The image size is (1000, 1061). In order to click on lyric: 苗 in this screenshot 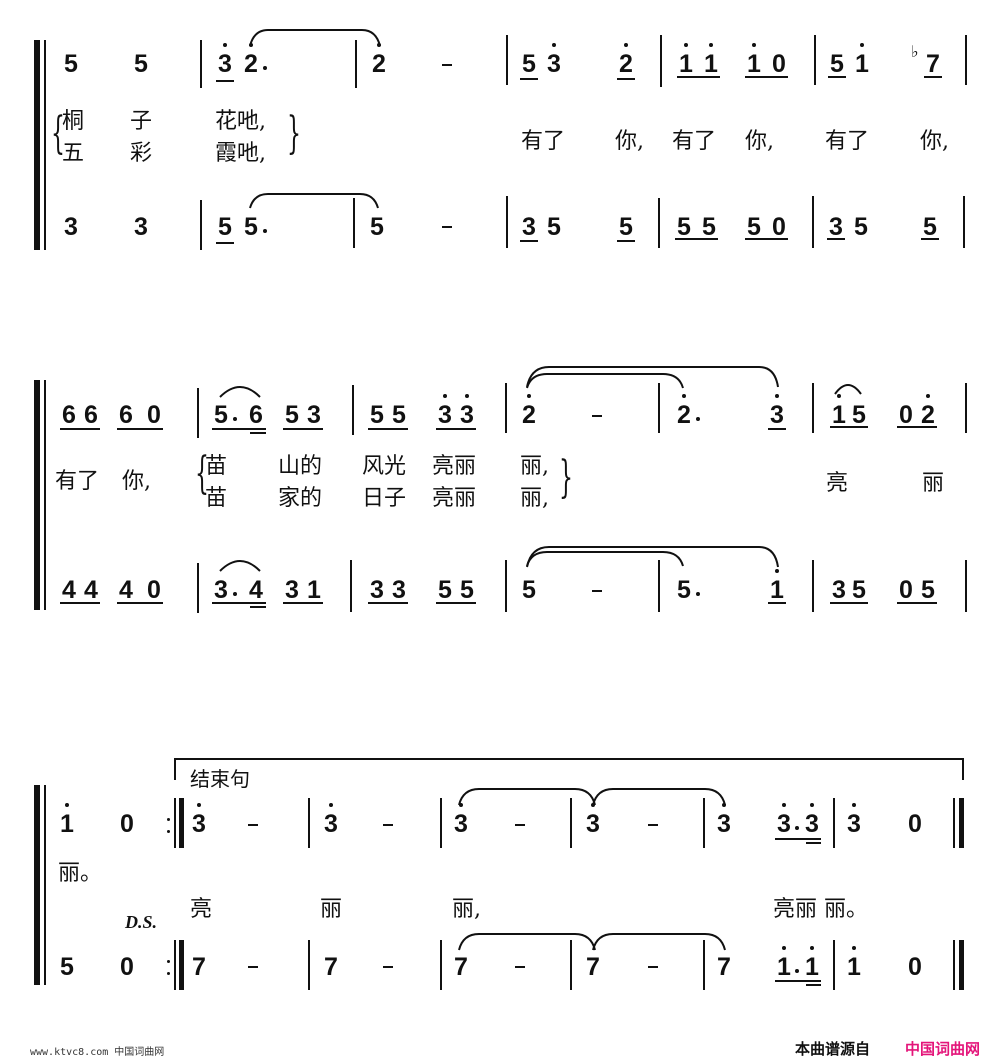, I will do `click(216, 466)`.